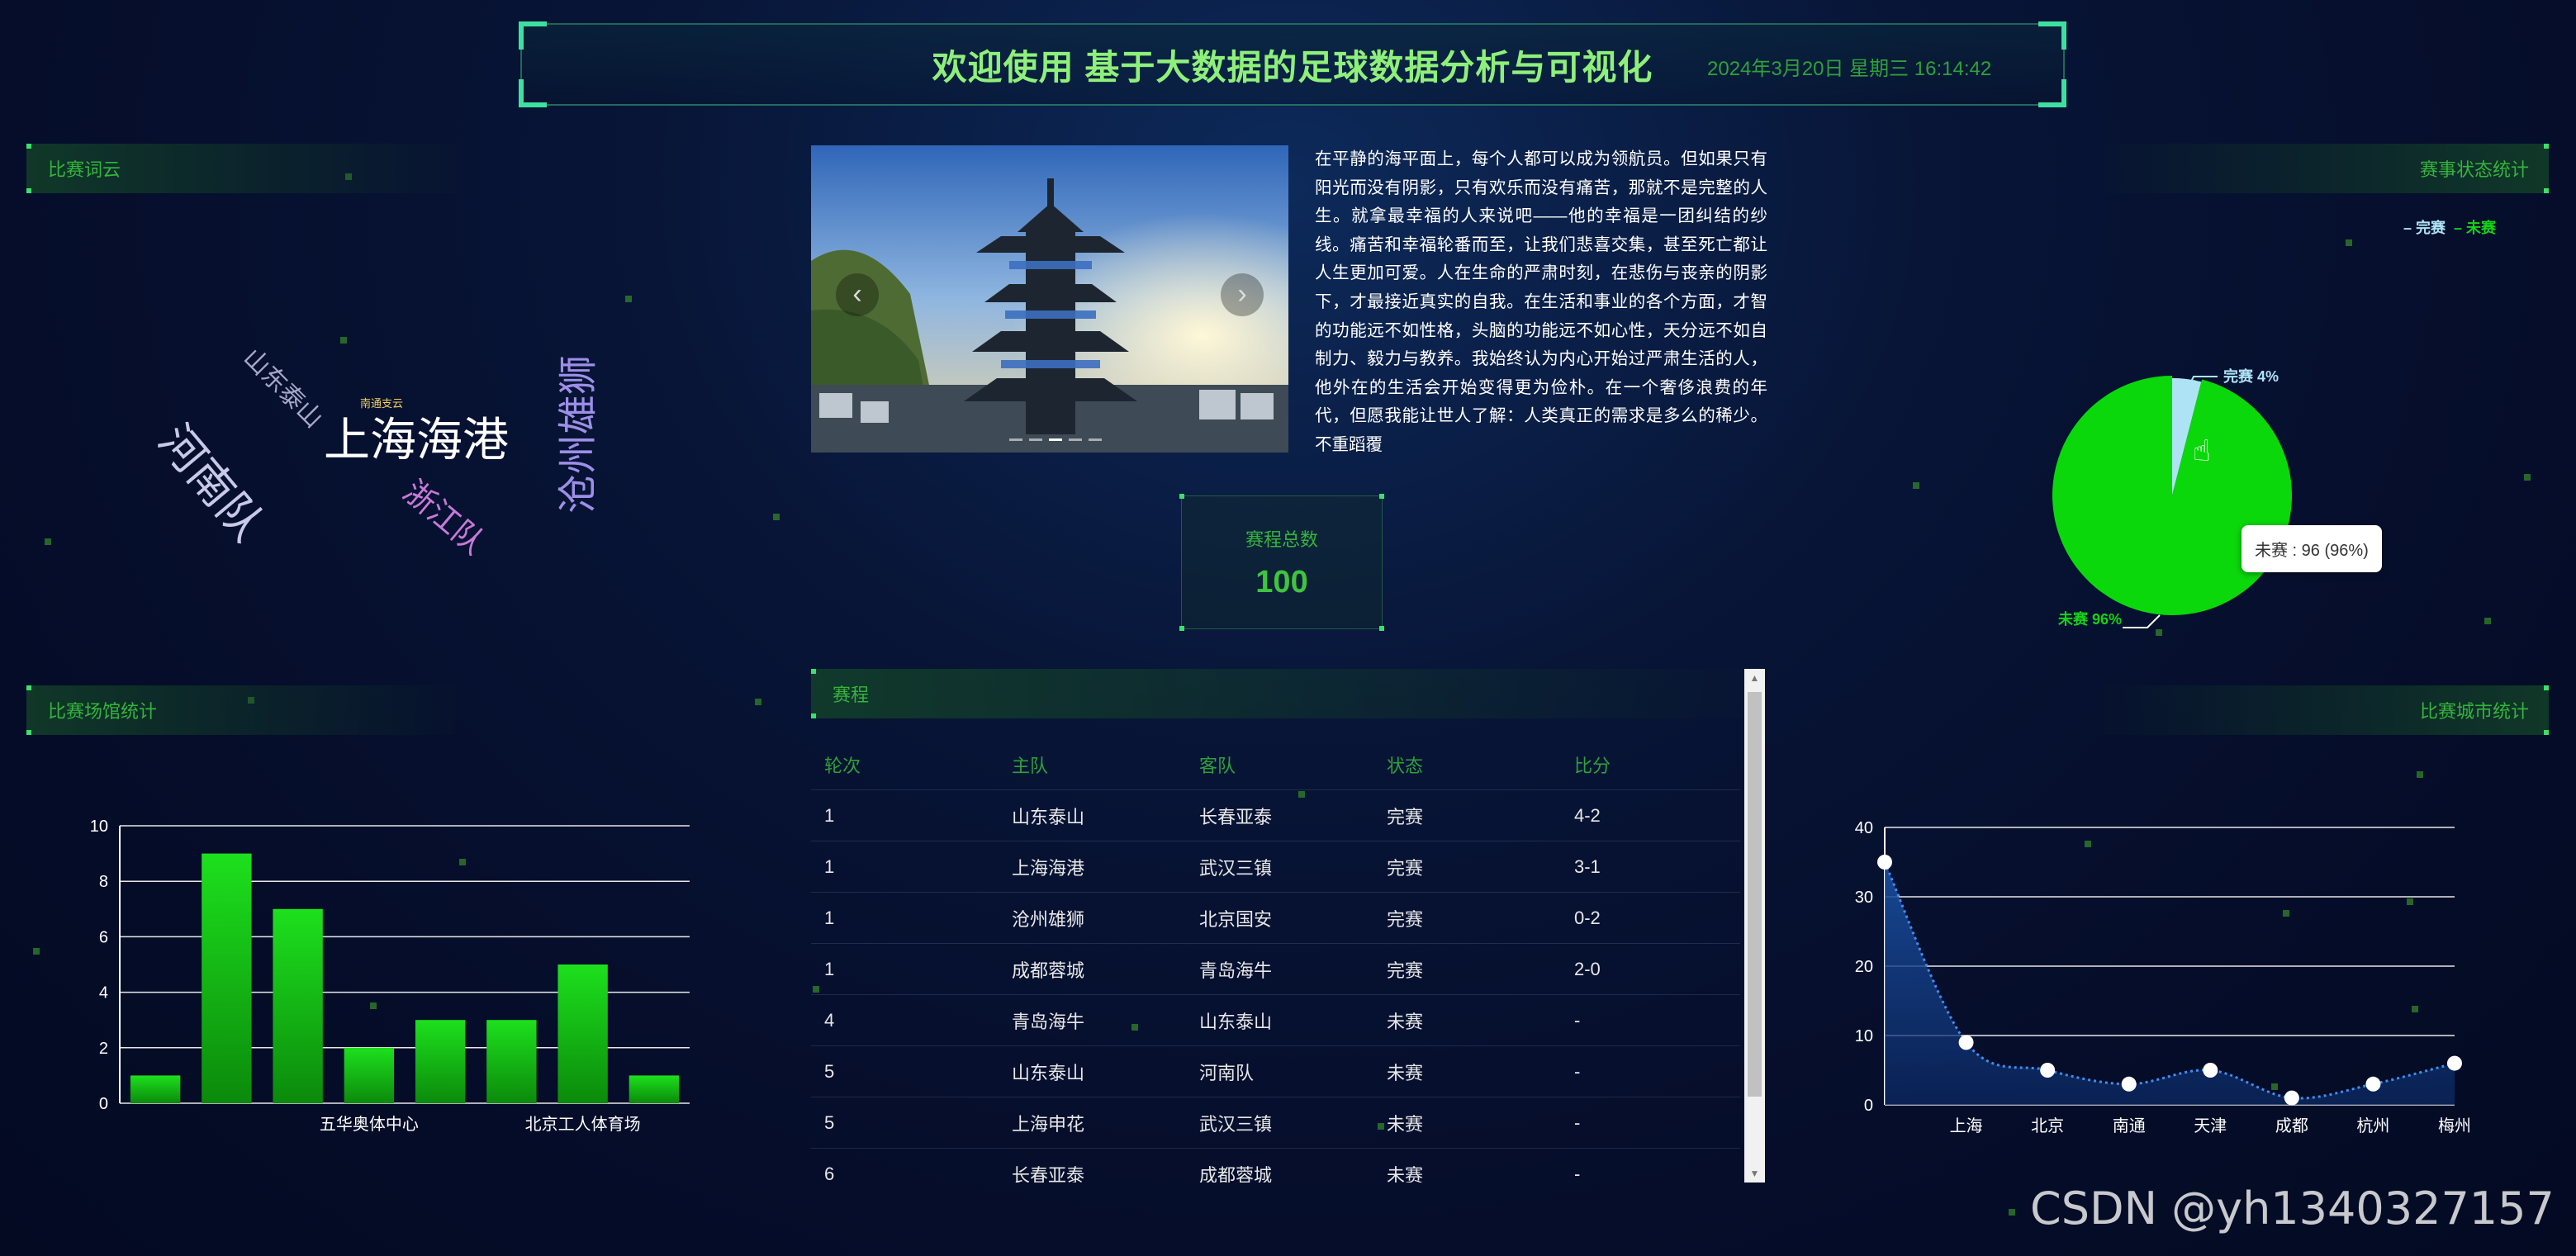 This screenshot has width=2576, height=1256. What do you see at coordinates (447, 514) in the screenshot?
I see `wordcloud-word: 浙江队` at bounding box center [447, 514].